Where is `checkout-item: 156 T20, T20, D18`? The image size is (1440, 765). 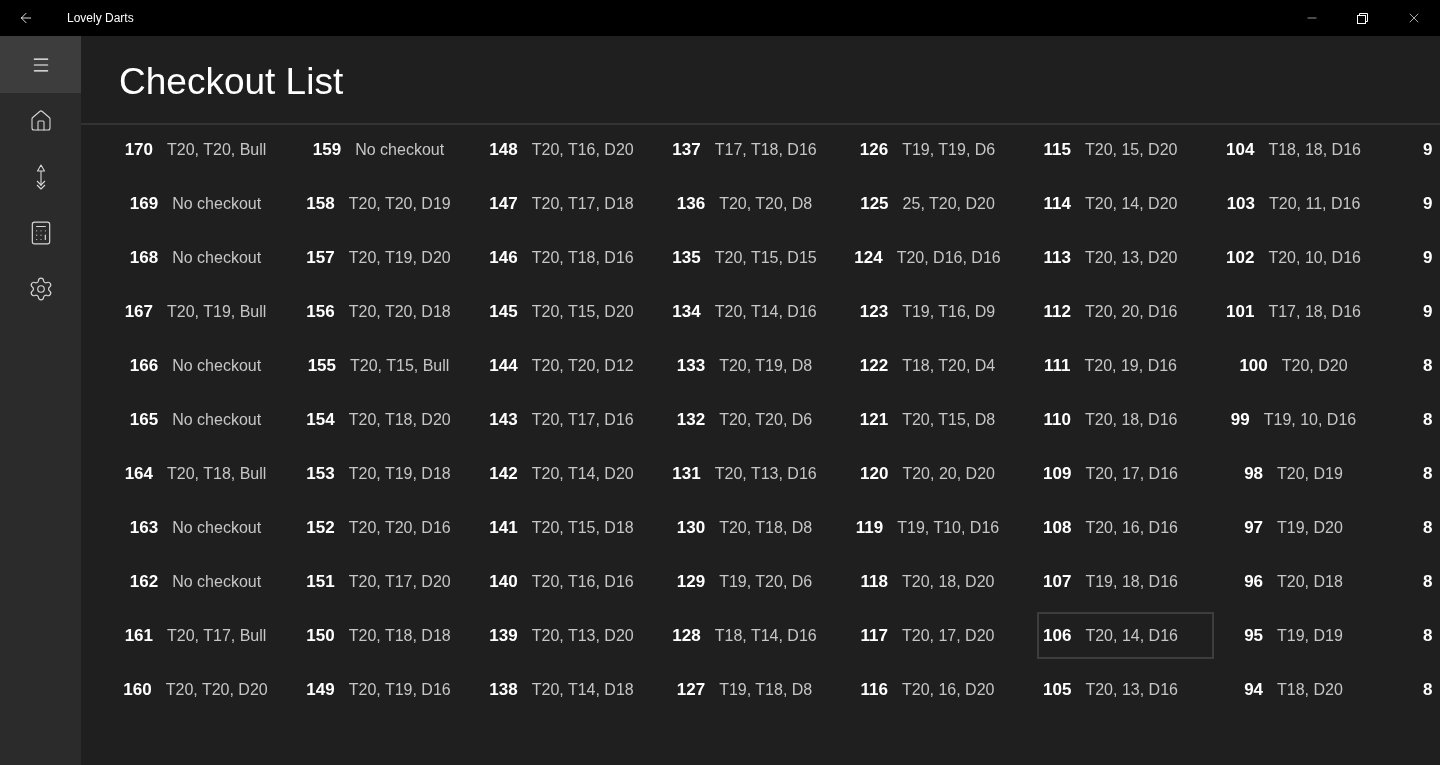 checkout-item: 156 T20, T20, D18 is located at coordinates (393, 311).